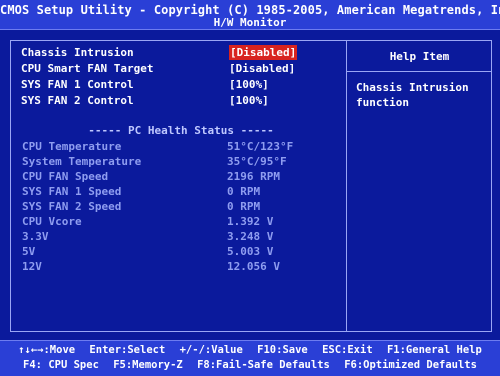 Image resolution: width=500 pixels, height=376 pixels. I want to click on health-value: 35°C/95°F, so click(257, 161).